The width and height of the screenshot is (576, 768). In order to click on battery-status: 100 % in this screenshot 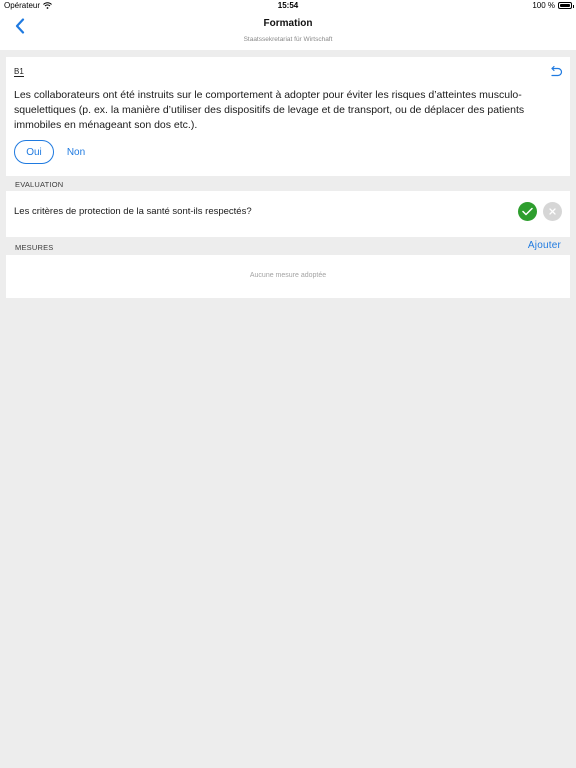, I will do `click(553, 5)`.